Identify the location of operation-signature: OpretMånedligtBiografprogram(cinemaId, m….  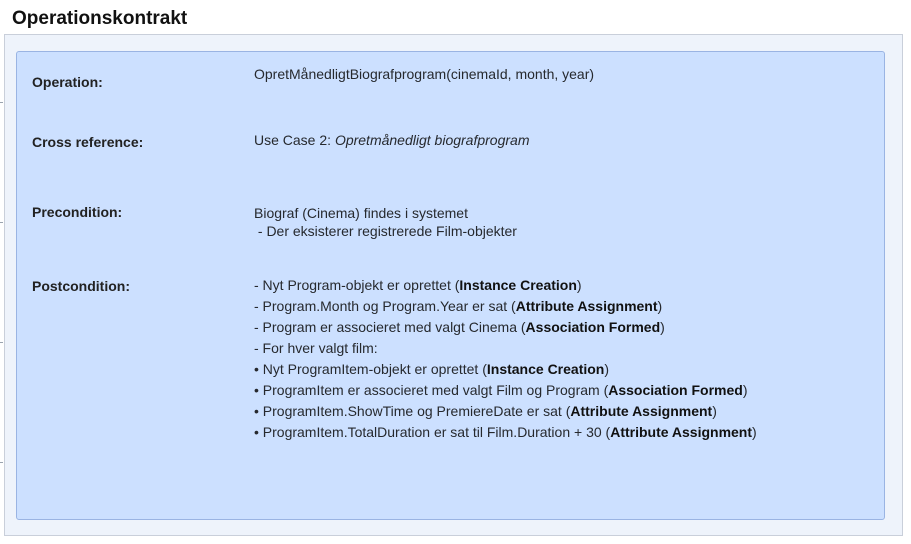
(424, 74).